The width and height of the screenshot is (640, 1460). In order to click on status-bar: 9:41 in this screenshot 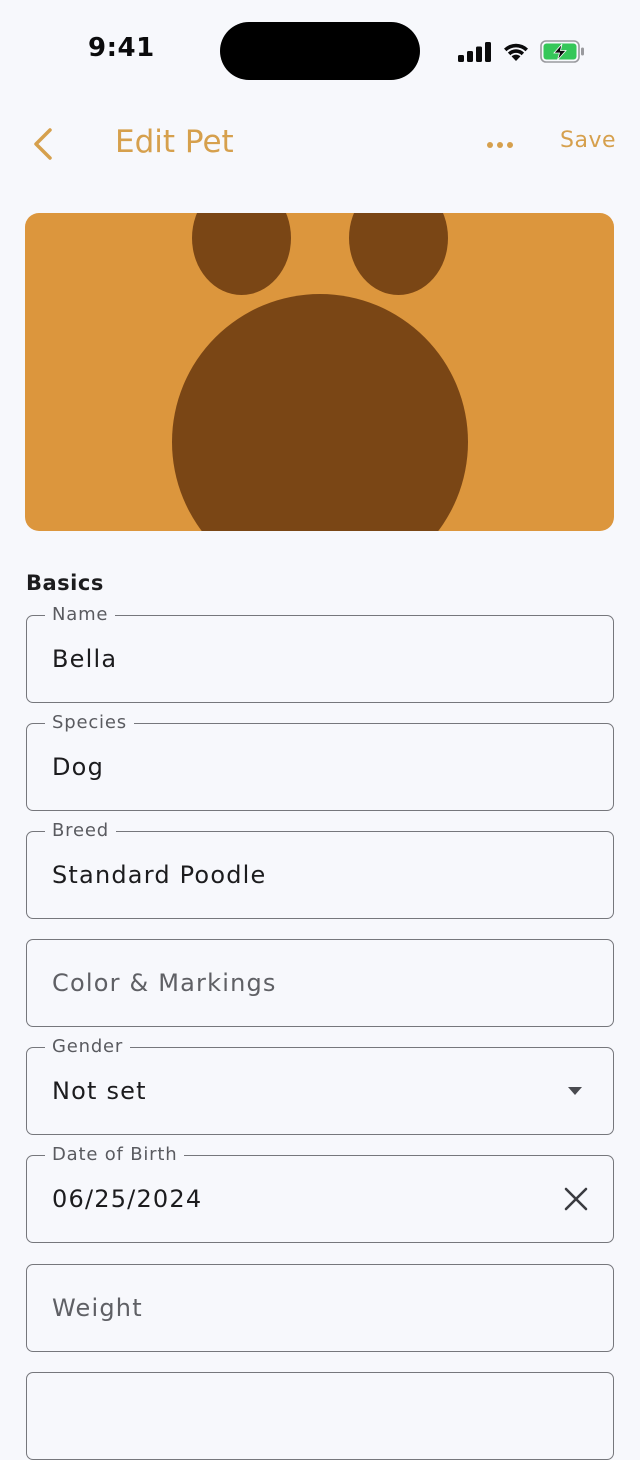, I will do `click(320, 50)`.